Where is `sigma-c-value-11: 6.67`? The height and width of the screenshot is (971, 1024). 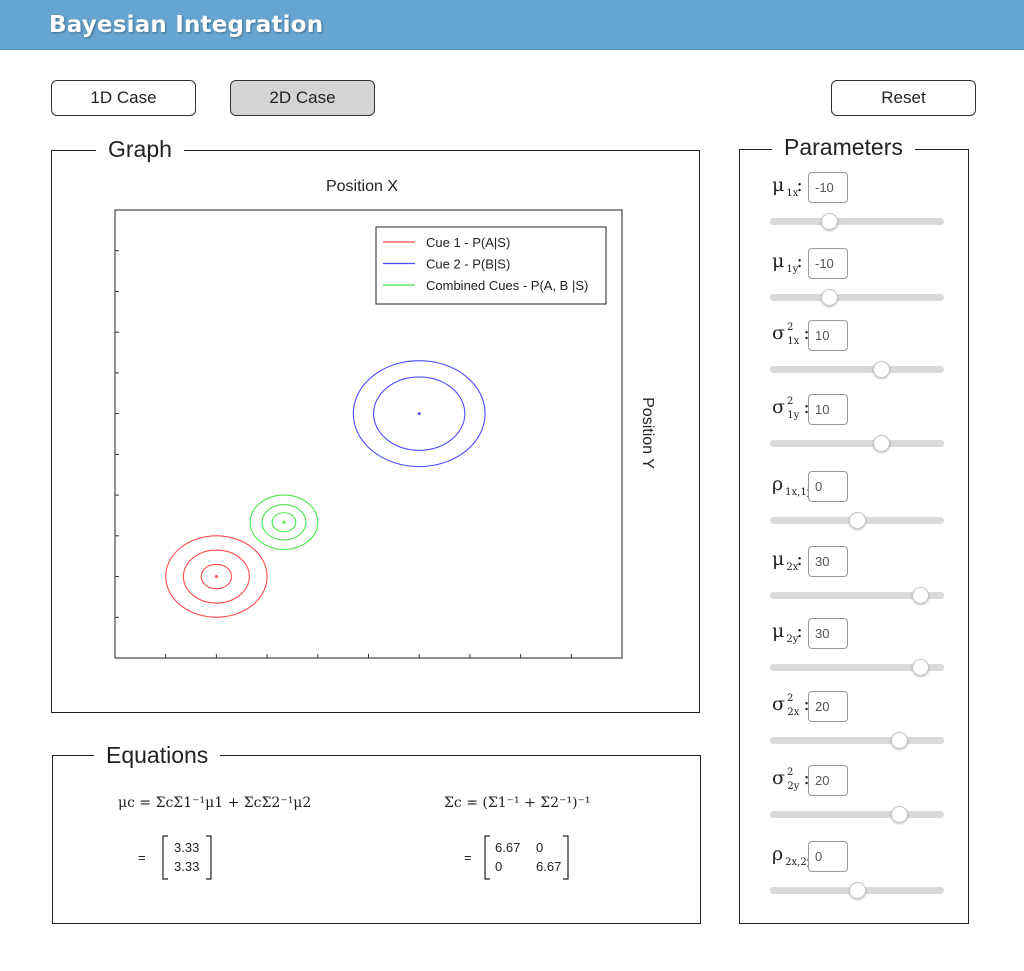
sigma-c-value-11: 6.67 is located at coordinates (508, 847).